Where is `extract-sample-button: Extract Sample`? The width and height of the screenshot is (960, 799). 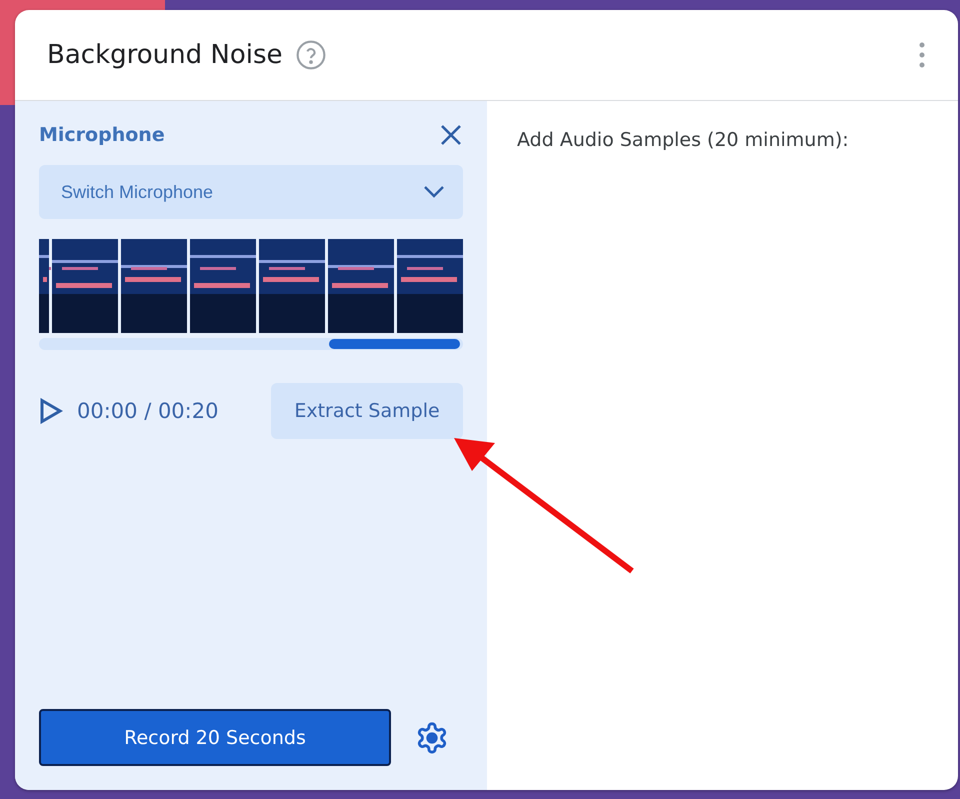
extract-sample-button: Extract Sample is located at coordinates (367, 411).